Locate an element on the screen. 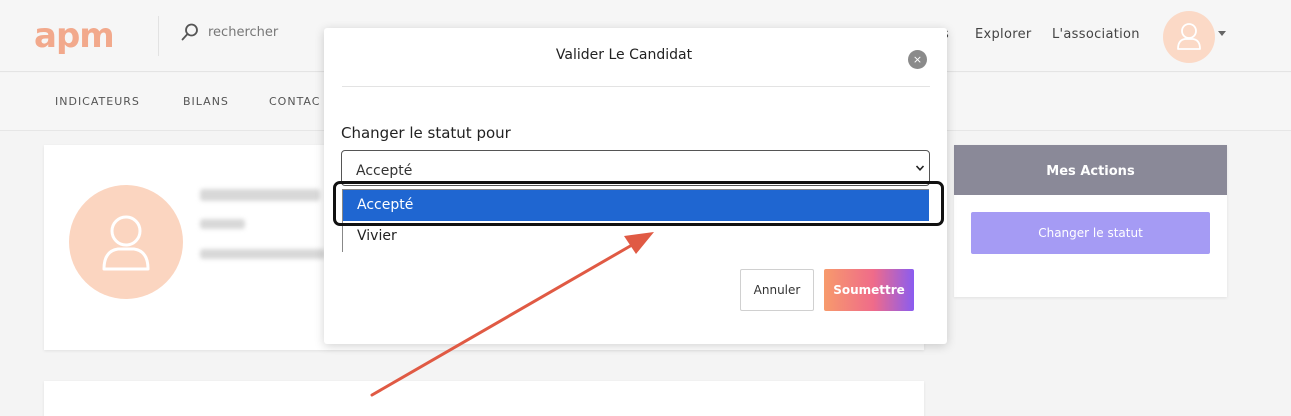 The width and height of the screenshot is (1291, 416). header-divider is located at coordinates (158, 36).